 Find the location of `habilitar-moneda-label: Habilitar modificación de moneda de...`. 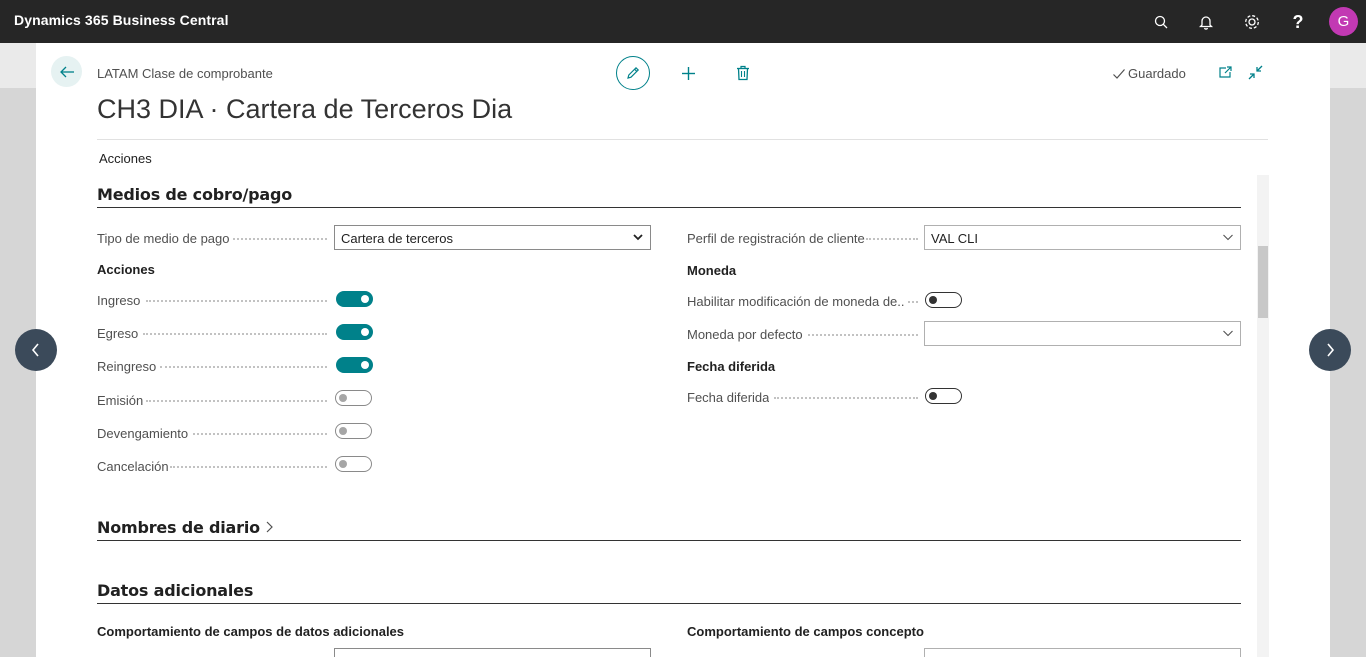

habilitar-moneda-label: Habilitar modificación de moneda de... is located at coordinates (796, 301).